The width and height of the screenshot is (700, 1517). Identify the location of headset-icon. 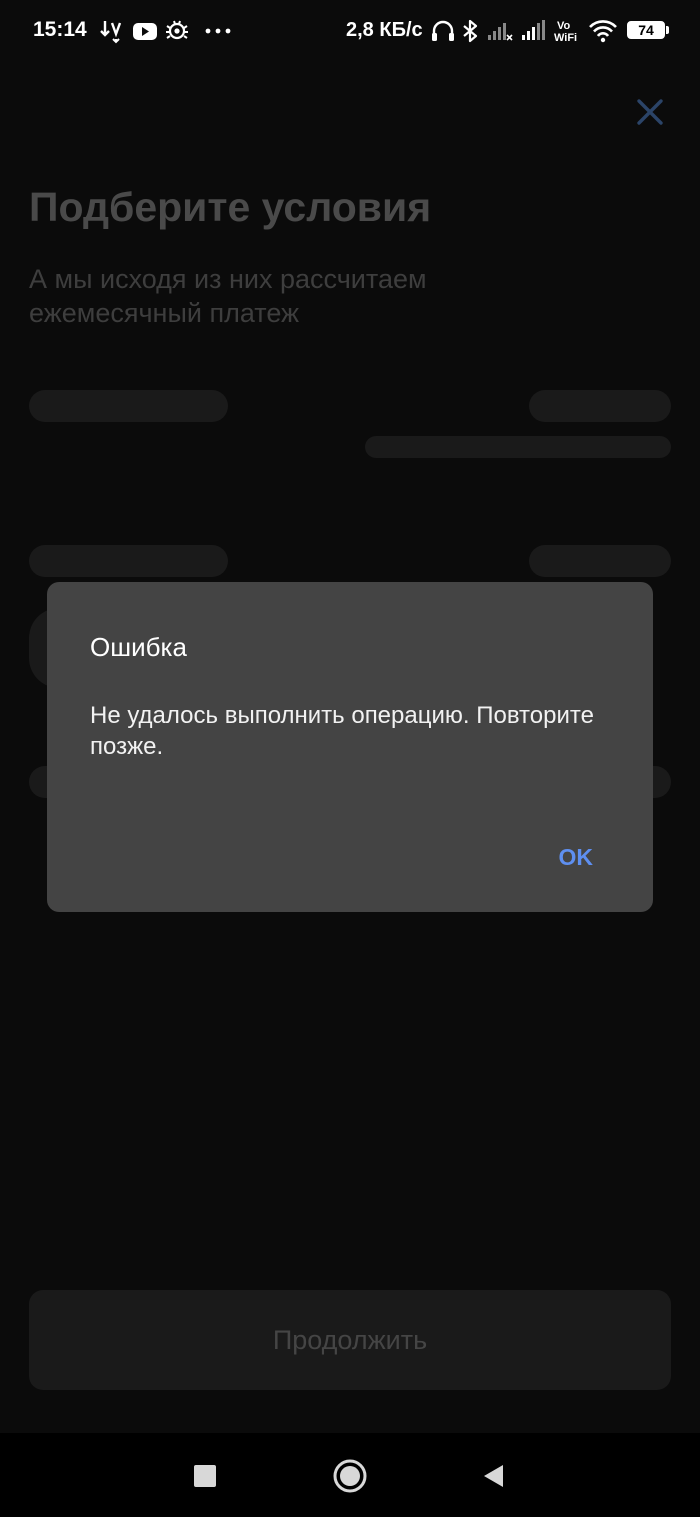
(443, 30).